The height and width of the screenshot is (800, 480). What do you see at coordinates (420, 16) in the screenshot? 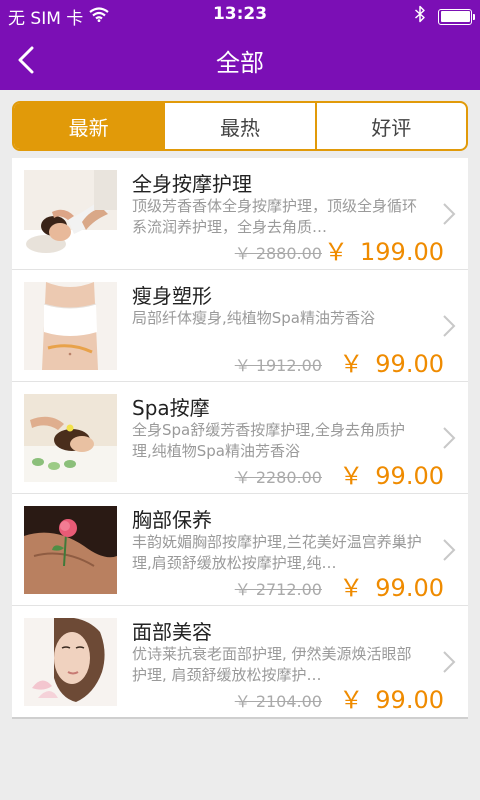
I see `bluetooth-icon` at bounding box center [420, 16].